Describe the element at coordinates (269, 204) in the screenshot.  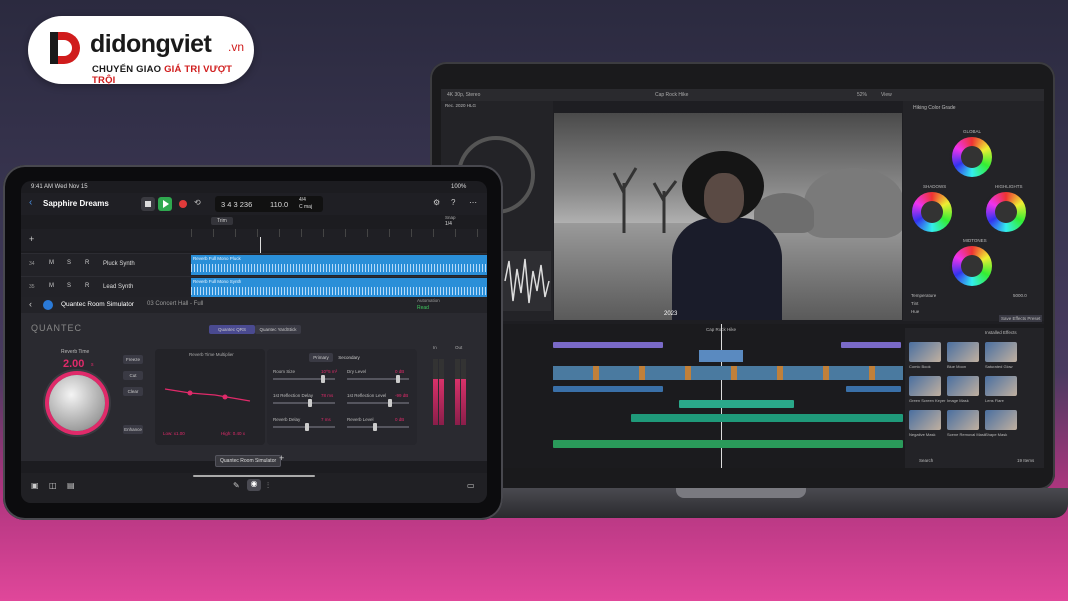
I see `lcd-display: 3 4 3 236 110.0 4/4 C maj` at that location.